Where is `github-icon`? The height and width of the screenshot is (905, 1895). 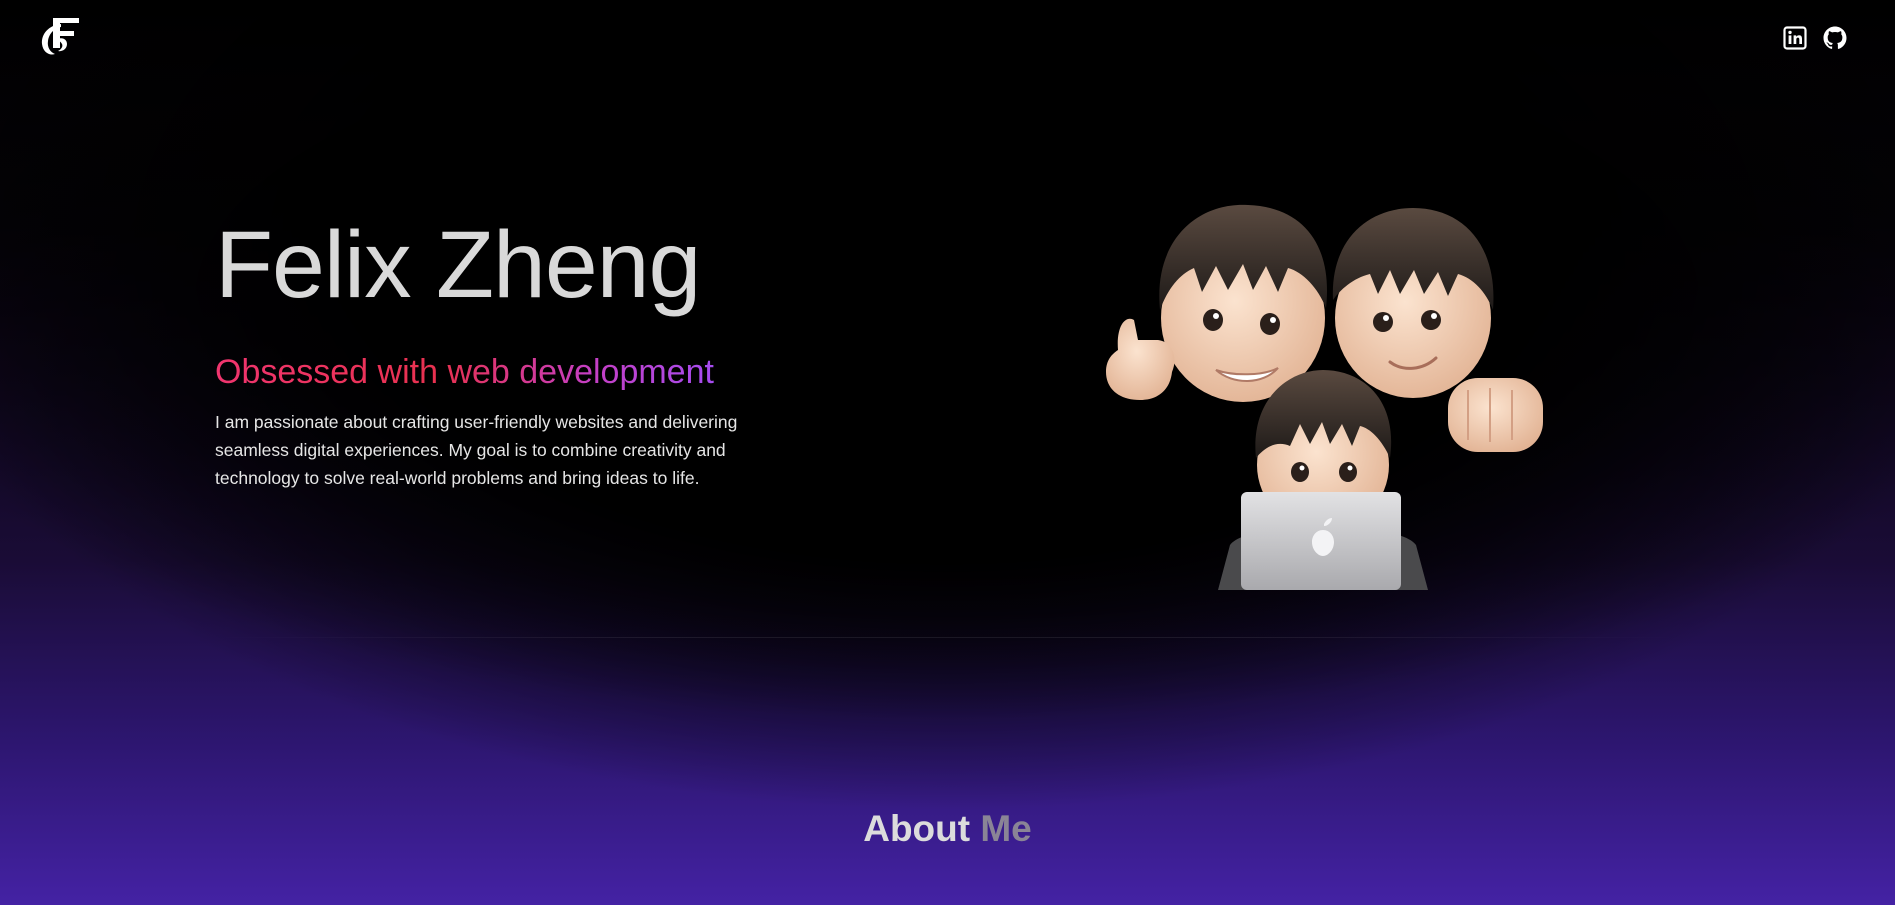 github-icon is located at coordinates (1835, 37).